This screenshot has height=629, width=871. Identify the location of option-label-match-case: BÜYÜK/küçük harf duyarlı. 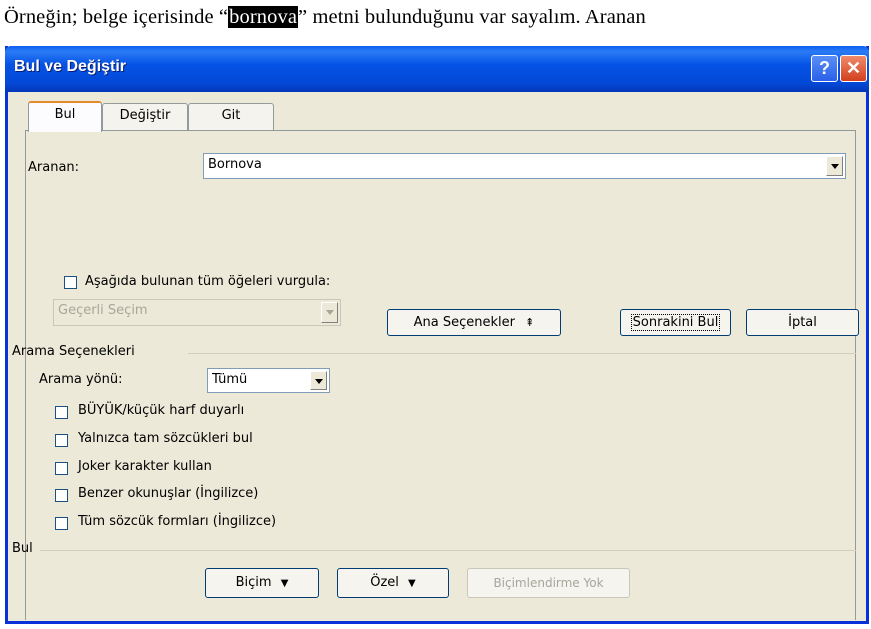
(161, 410).